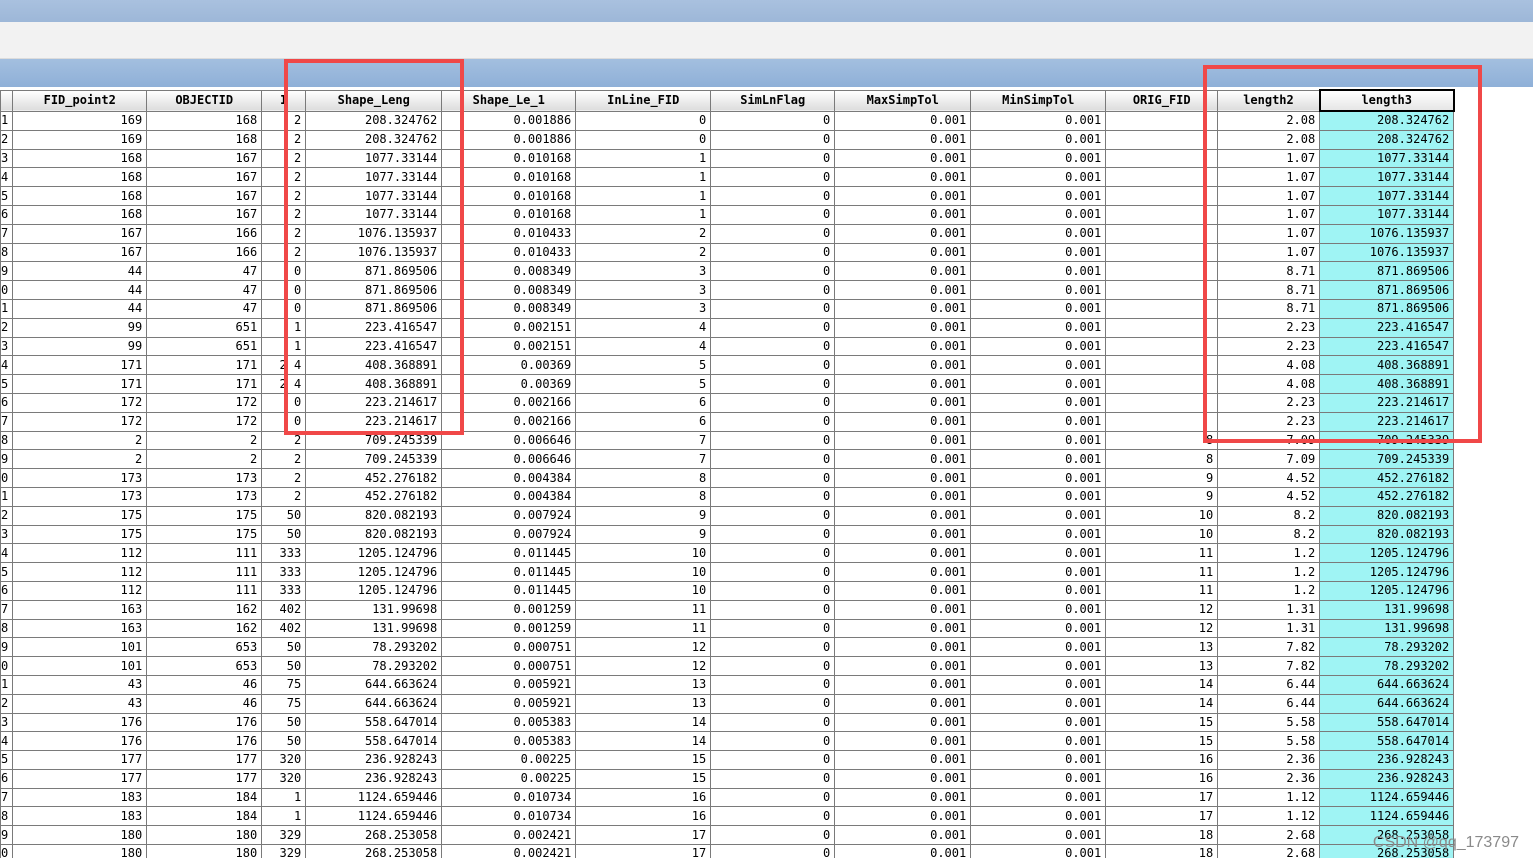 The height and width of the screenshot is (858, 1533). What do you see at coordinates (204, 327) in the screenshot?
I see `cell-objectid: 651` at bounding box center [204, 327].